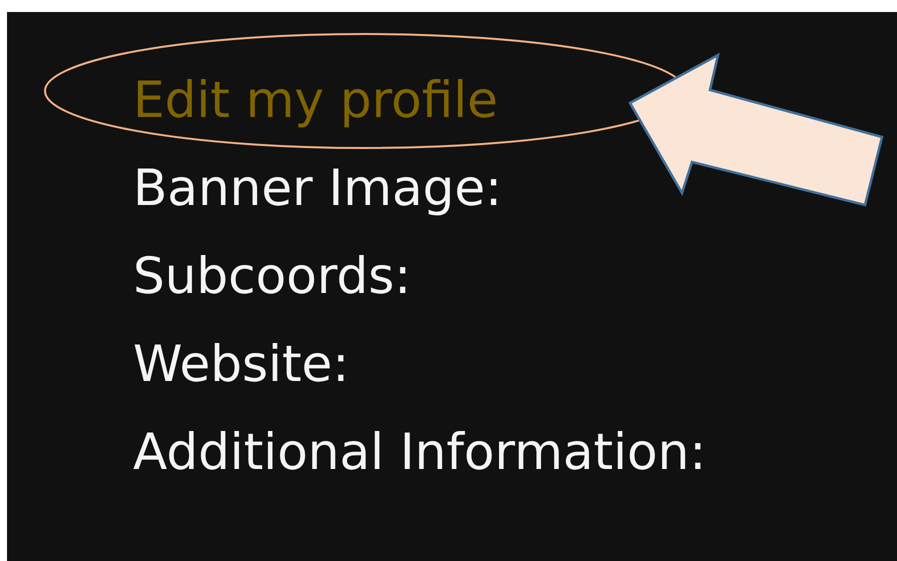 The height and width of the screenshot is (561, 897). What do you see at coordinates (756, 129) in the screenshot?
I see `arrow-icon` at bounding box center [756, 129].